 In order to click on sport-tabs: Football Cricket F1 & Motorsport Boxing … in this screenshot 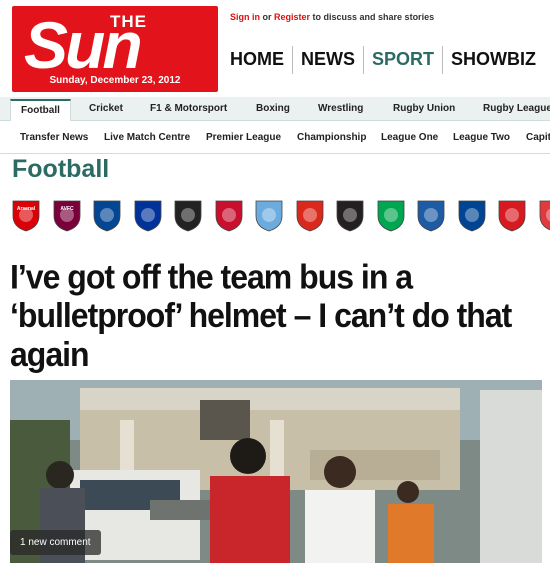, I will do `click(275, 109)`.